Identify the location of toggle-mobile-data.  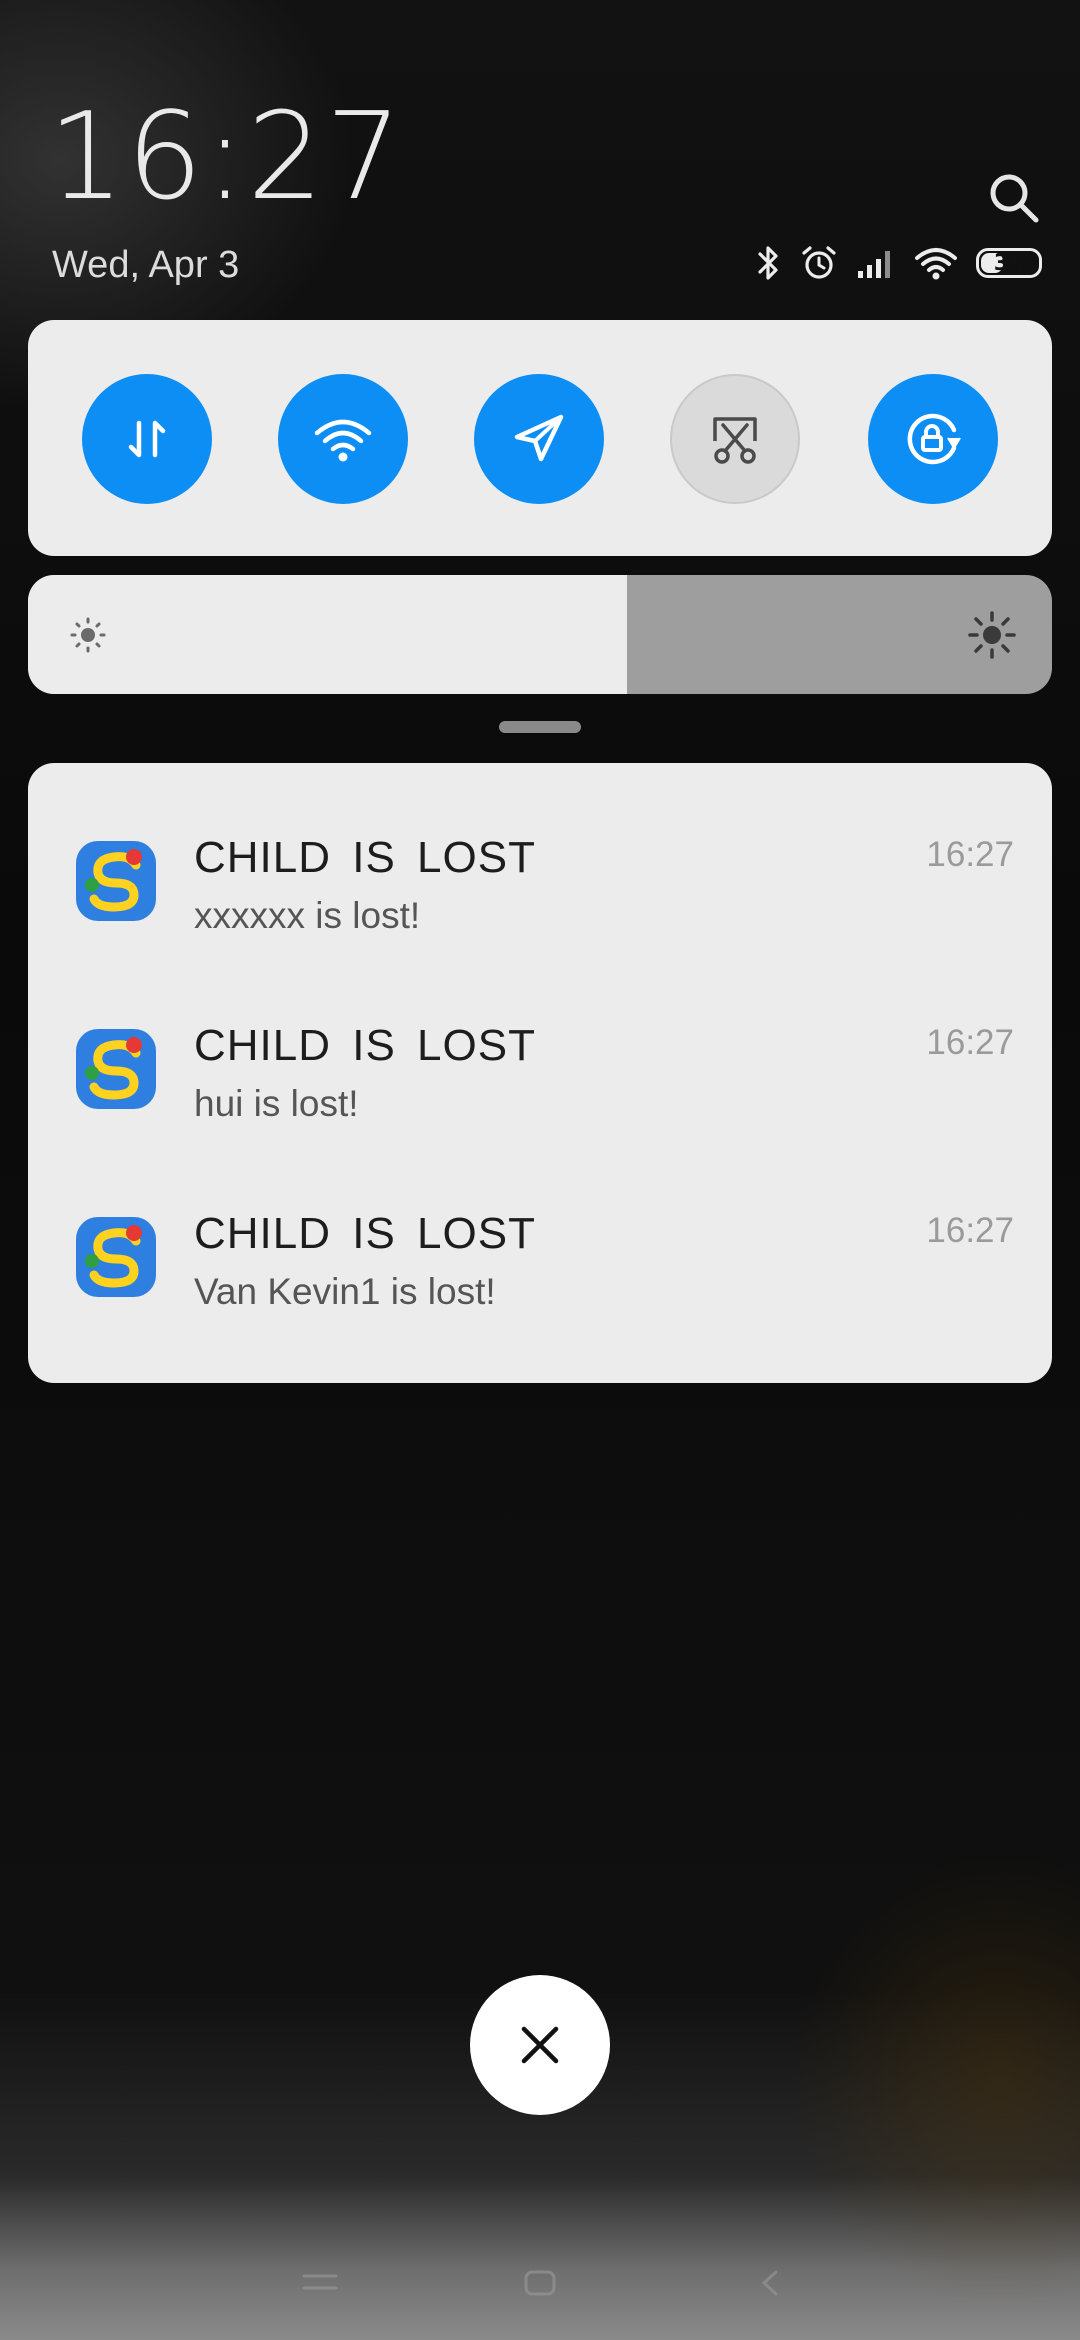
(147, 439).